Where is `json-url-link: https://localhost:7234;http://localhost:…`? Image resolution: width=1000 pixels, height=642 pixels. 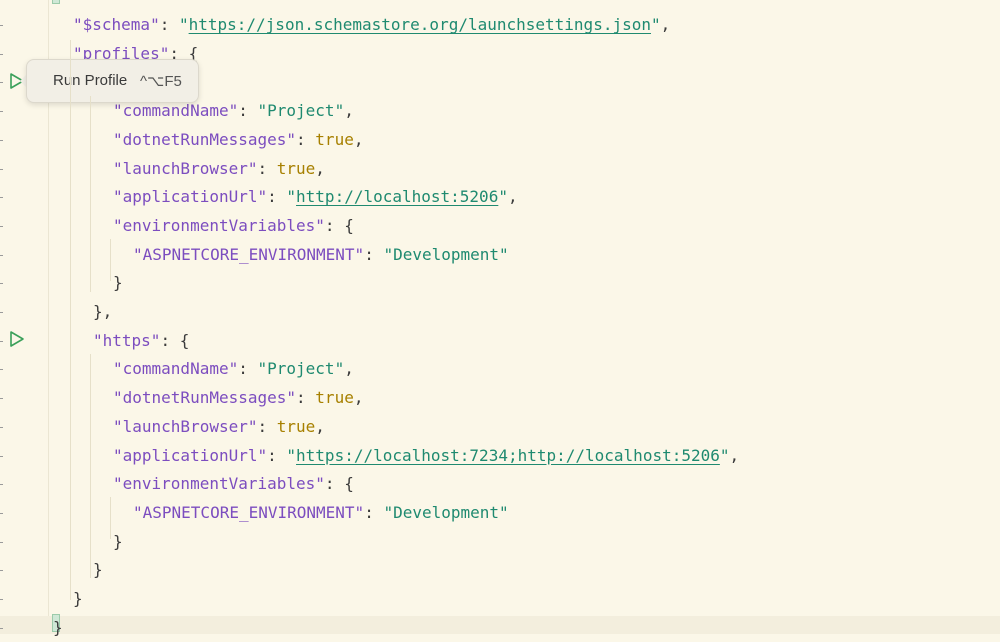
json-url-link: https://localhost:7234;http://localhost:… is located at coordinates (508, 455).